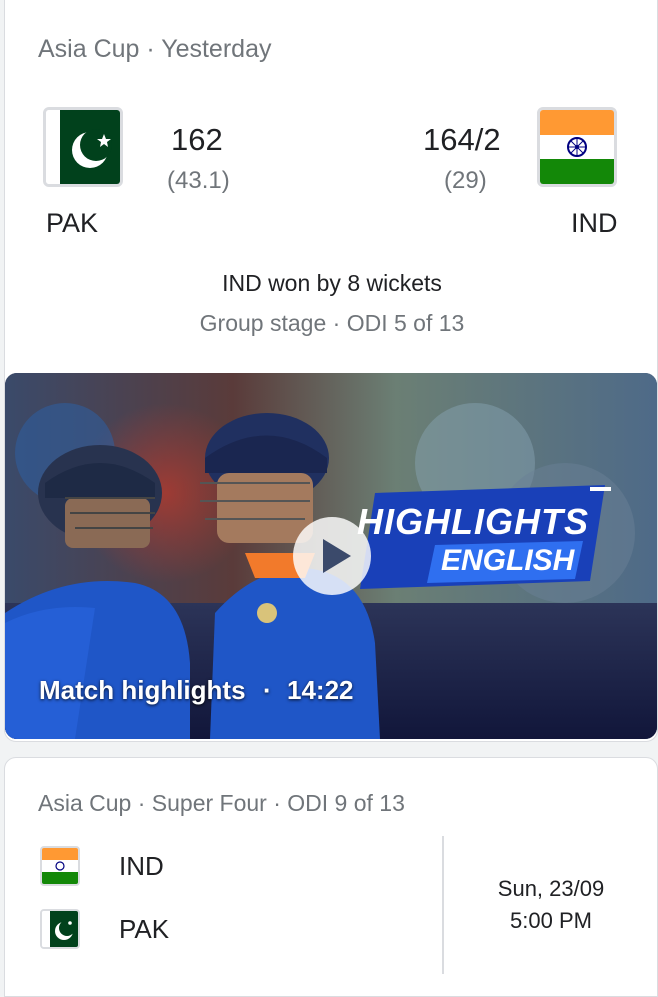 The height and width of the screenshot is (997, 658). I want to click on highlights-badge-line2: ENGLISH, so click(508, 560).